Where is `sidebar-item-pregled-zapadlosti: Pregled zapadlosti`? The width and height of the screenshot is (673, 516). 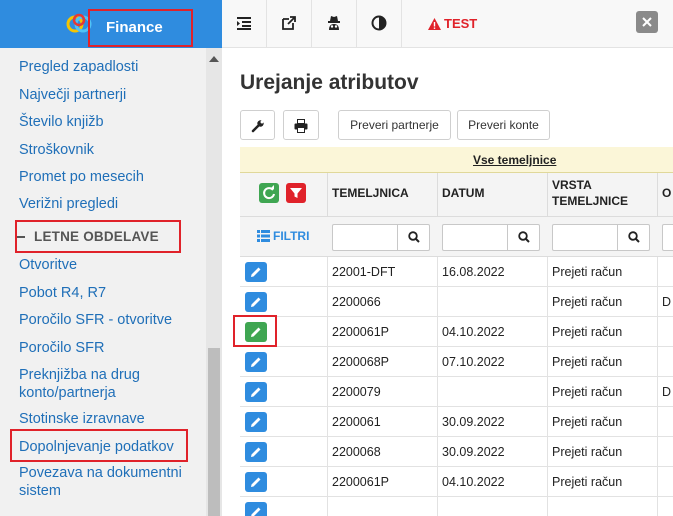 sidebar-item-pregled-zapadlosti: Pregled zapadlosti is located at coordinates (78, 67).